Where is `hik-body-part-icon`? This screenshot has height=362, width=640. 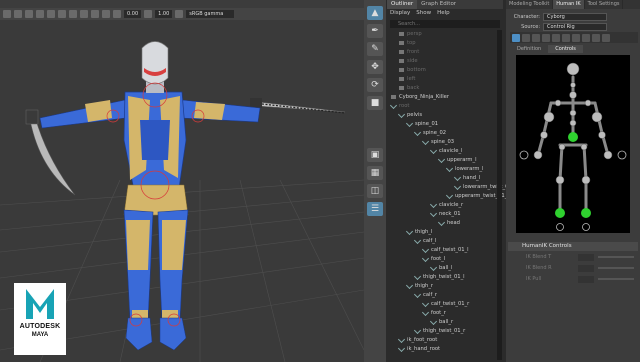 hik-body-part-icon is located at coordinates (526, 37).